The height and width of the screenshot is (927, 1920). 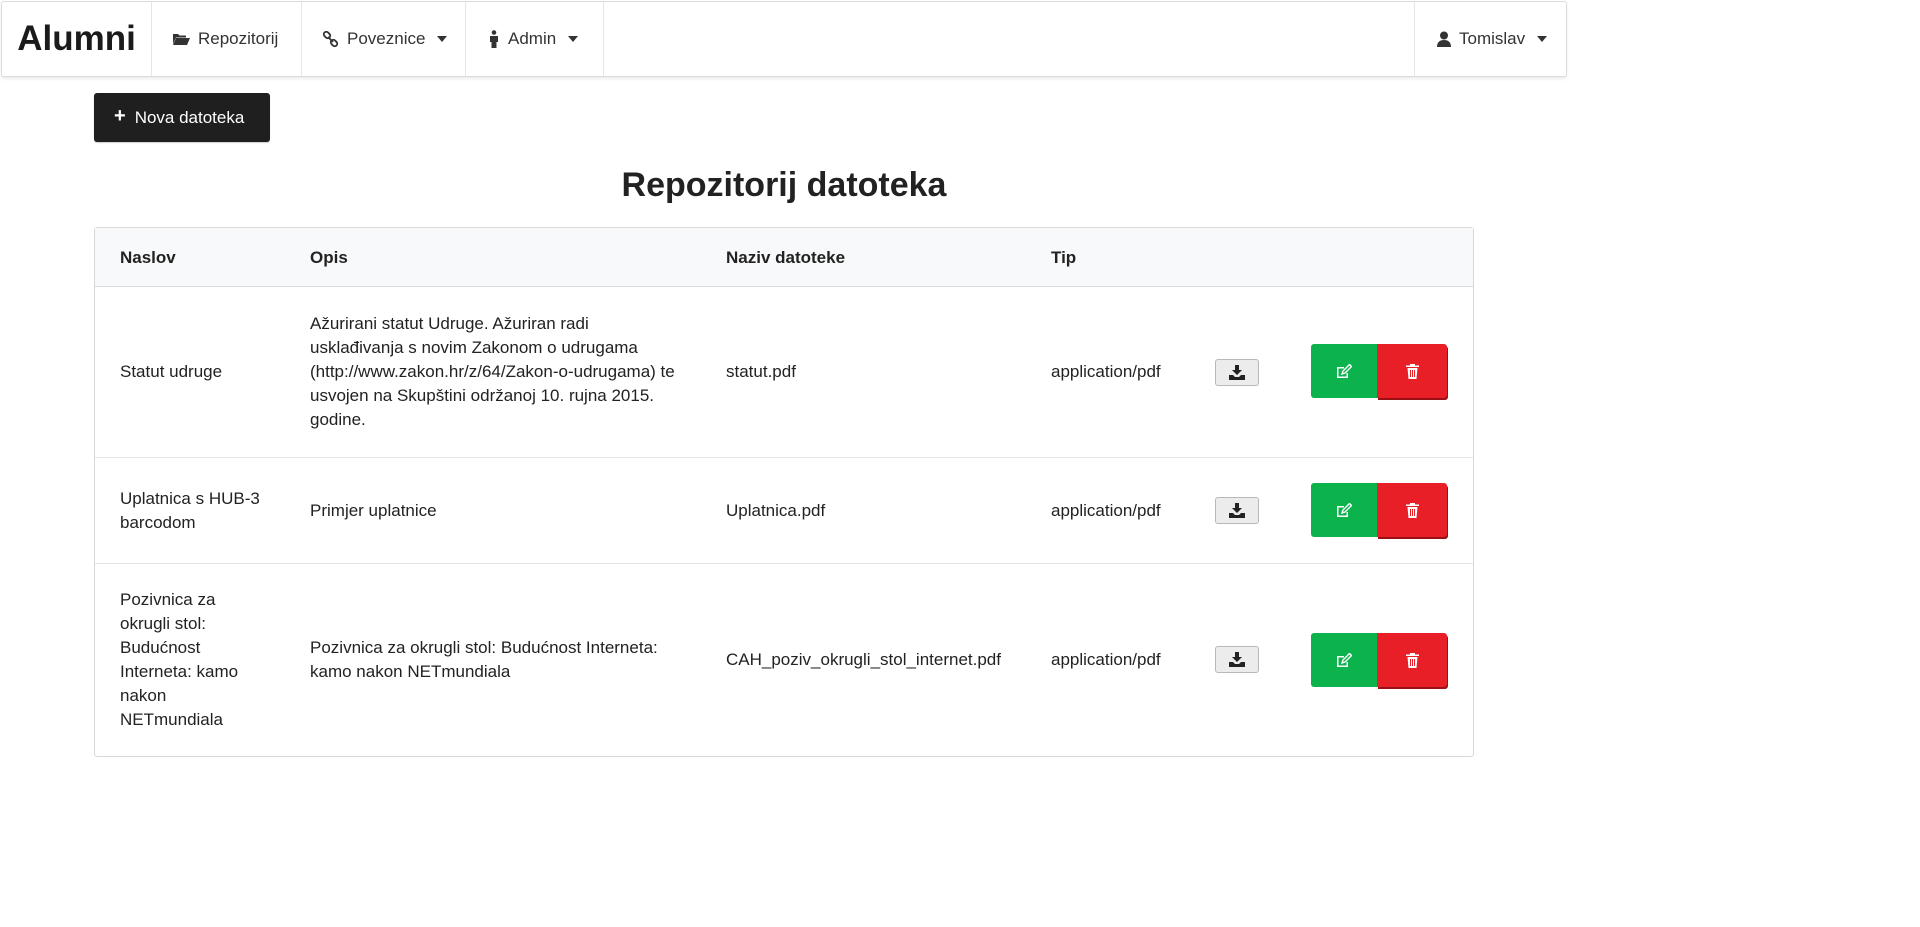 I want to click on brand-logo: Alumni, so click(x=77, y=39).